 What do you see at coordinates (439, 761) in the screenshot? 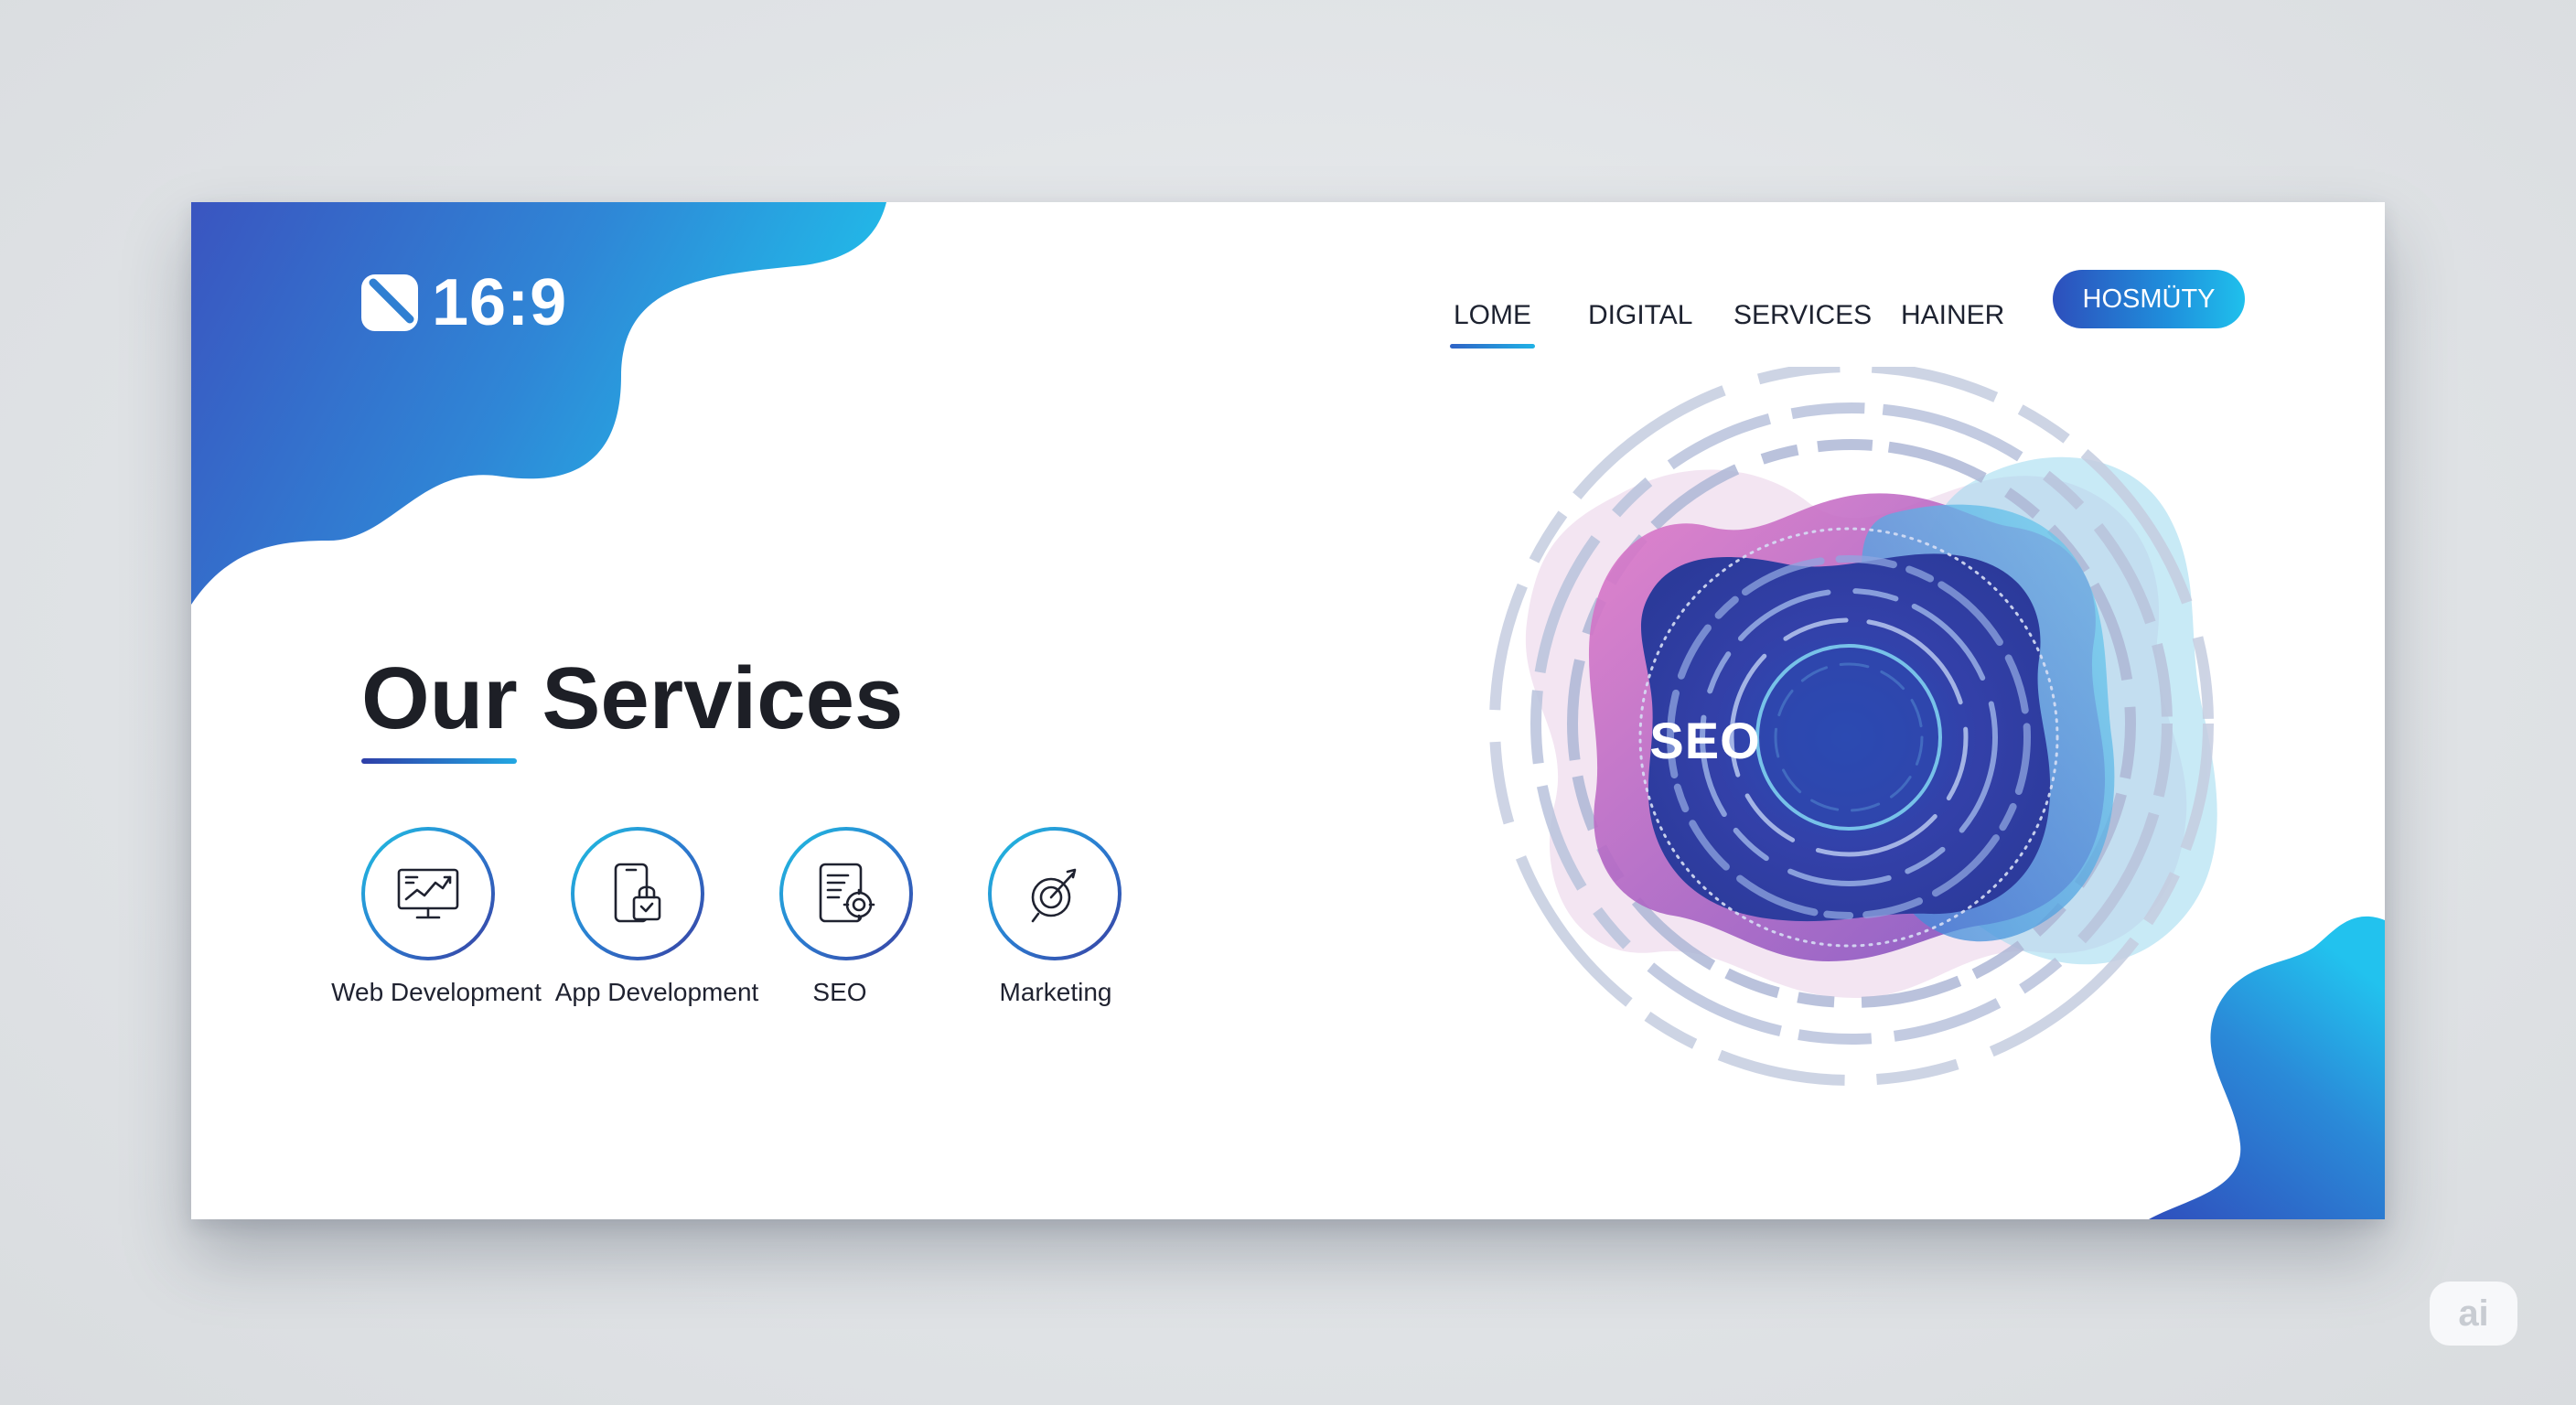
I see `title-underline` at bounding box center [439, 761].